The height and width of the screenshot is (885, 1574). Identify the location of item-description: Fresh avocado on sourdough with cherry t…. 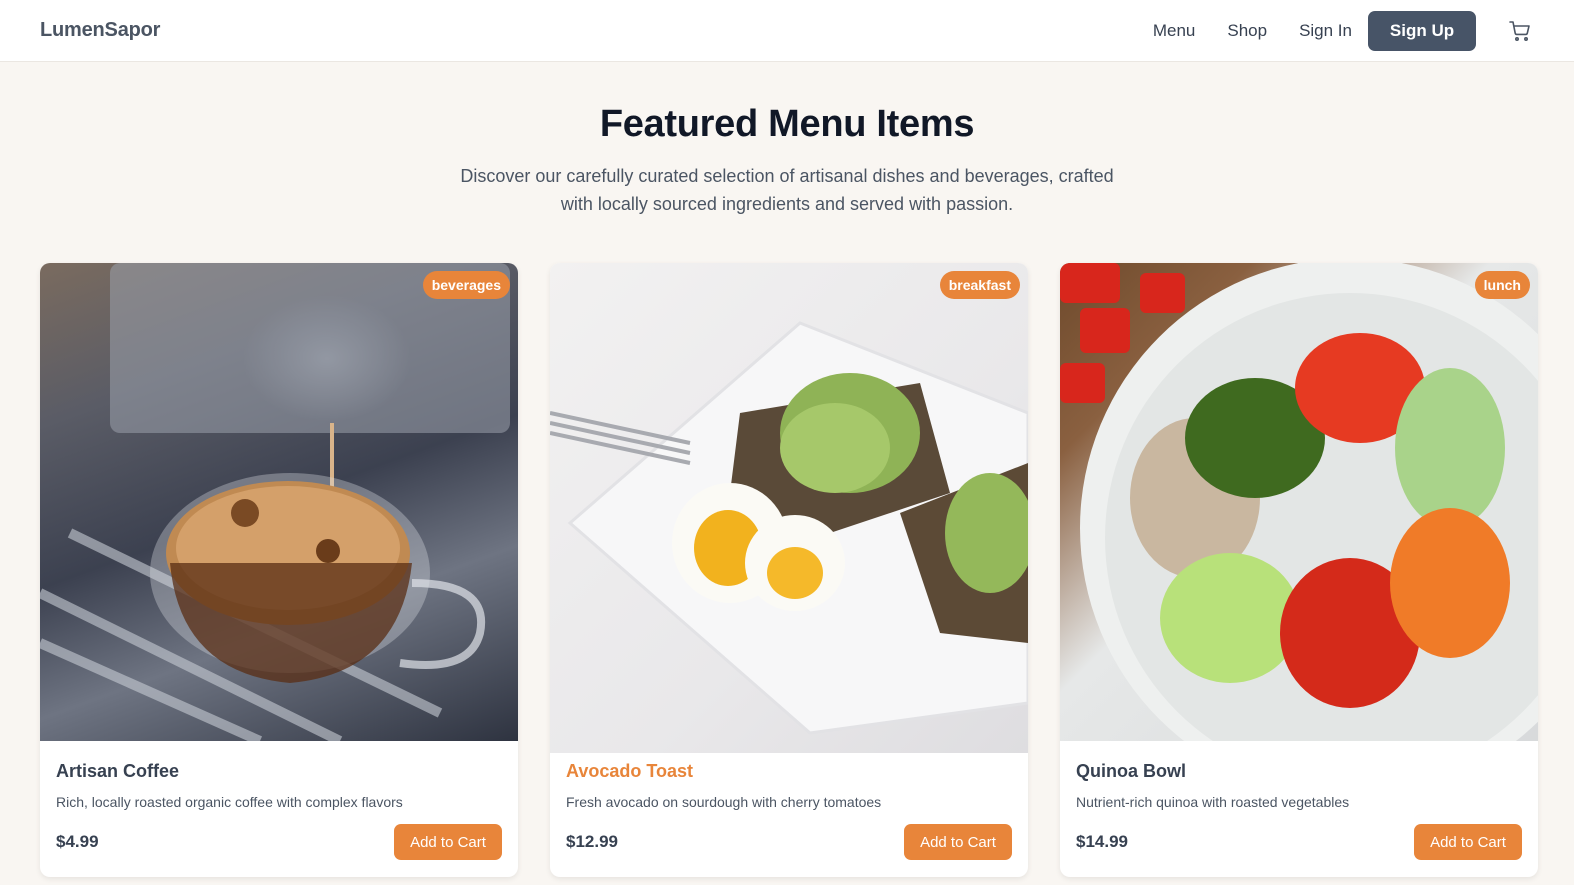
(724, 802).